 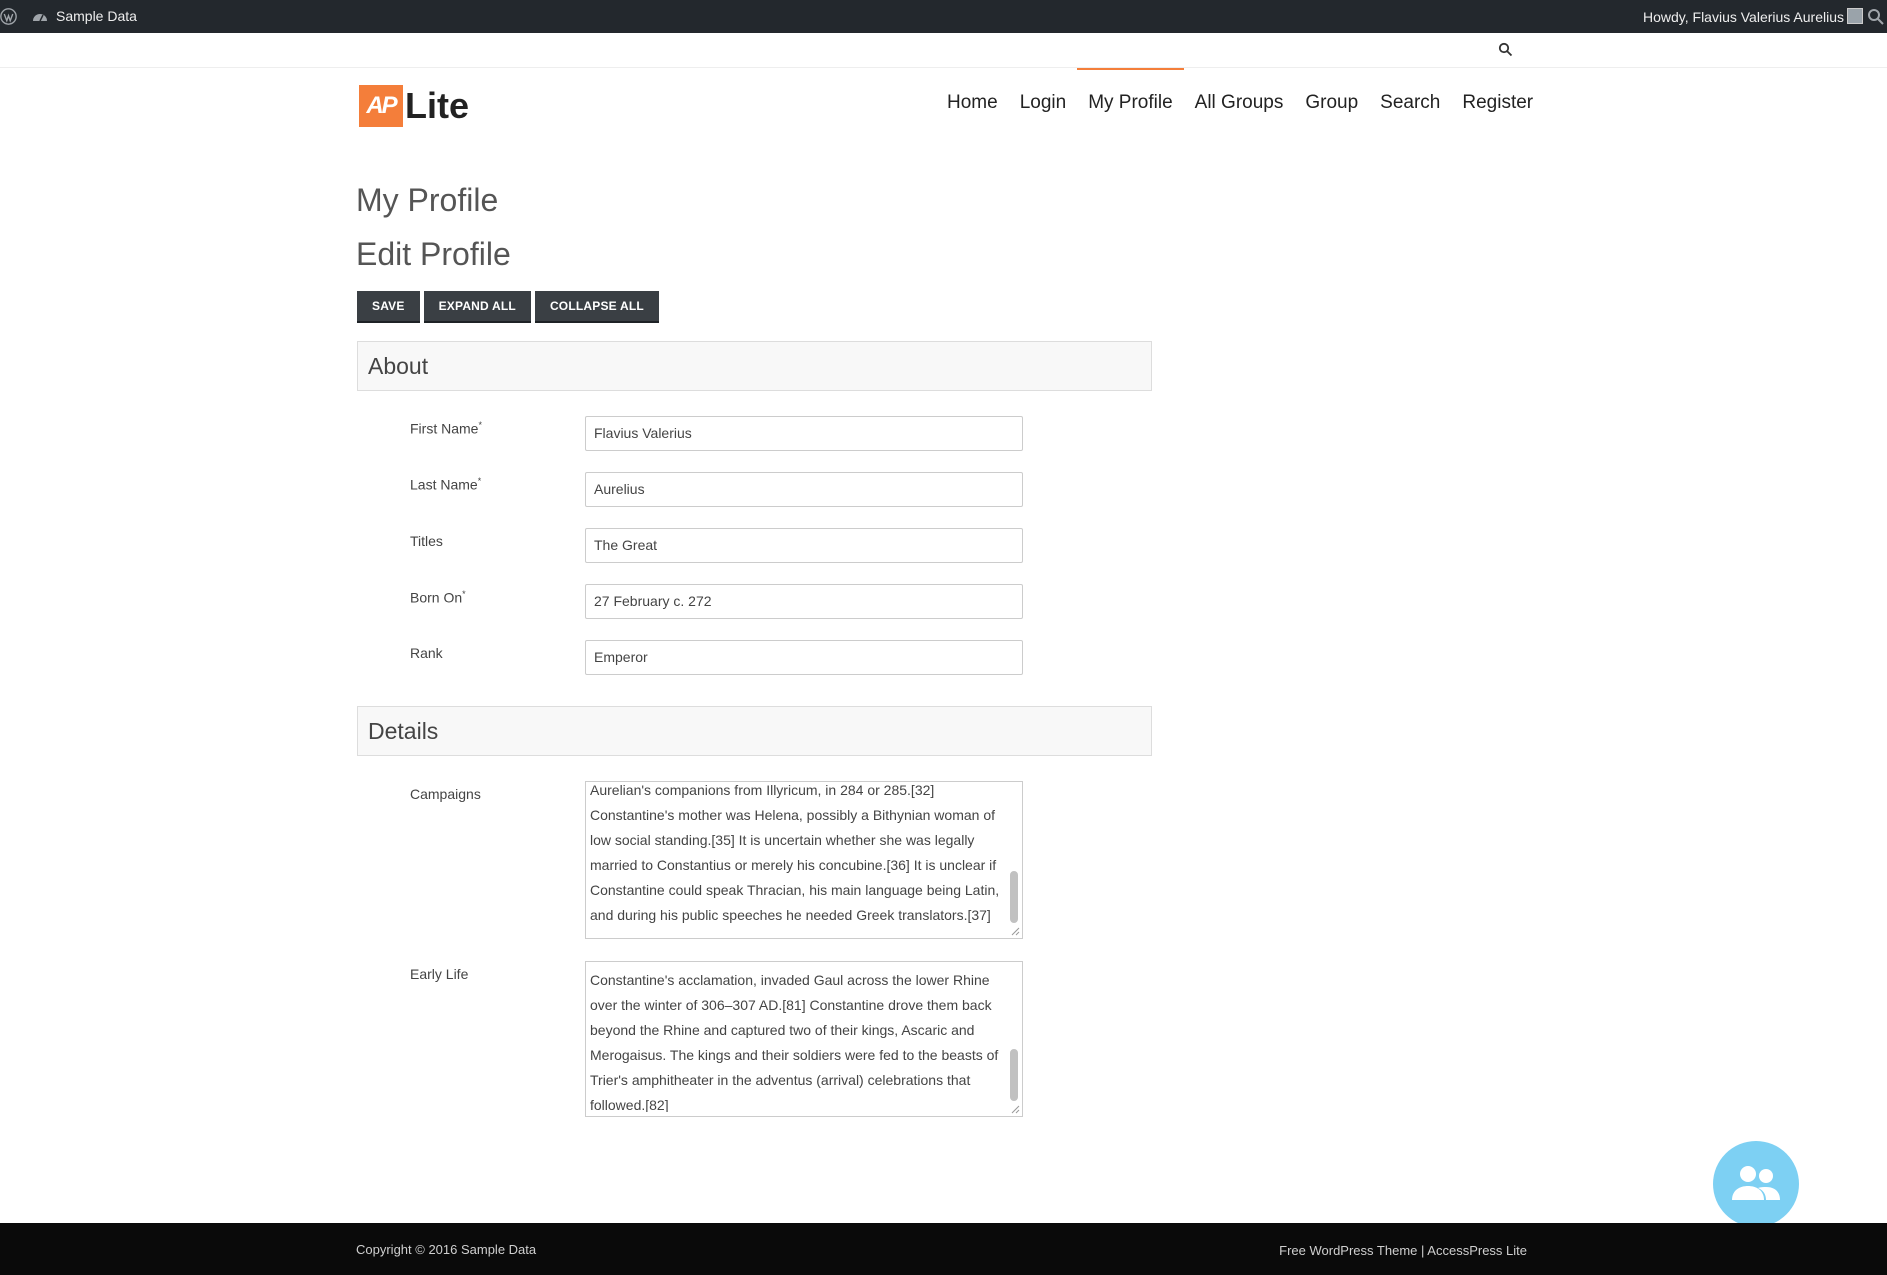 I want to click on admin-site-link: Sample Data, so click(x=84, y=16).